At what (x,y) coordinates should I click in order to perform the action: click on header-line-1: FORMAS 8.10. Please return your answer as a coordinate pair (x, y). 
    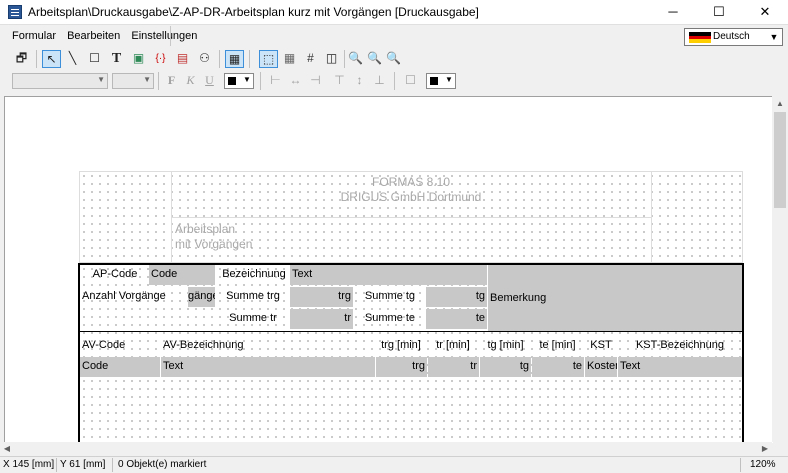
    Looking at the image, I should click on (411, 182).